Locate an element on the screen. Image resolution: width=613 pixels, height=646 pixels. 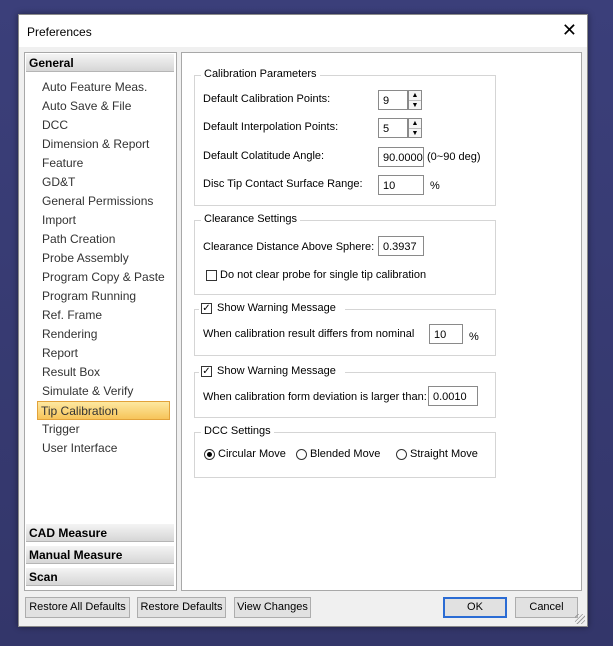
warning-nominal-header: ✓ Show Warning Message is located at coordinates (272, 309).